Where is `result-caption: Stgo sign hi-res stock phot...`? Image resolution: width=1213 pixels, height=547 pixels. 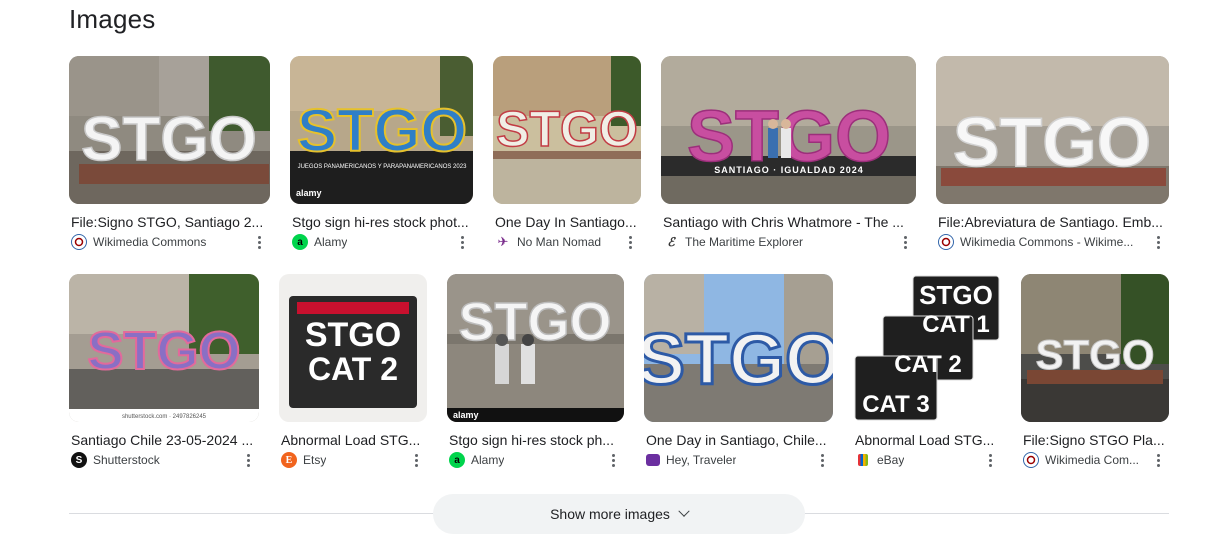 result-caption: Stgo sign hi-res stock phot... is located at coordinates (382, 222).